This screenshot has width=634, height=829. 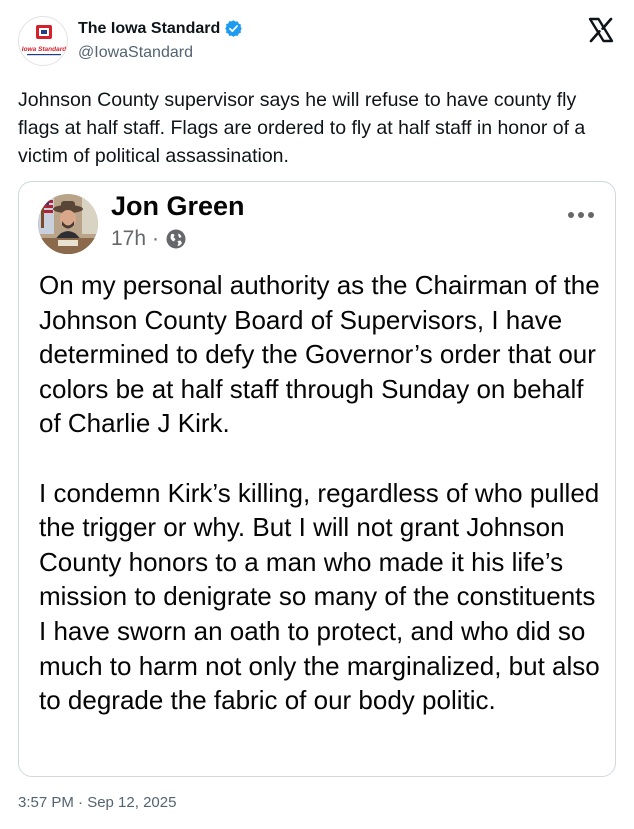 I want to click on account-name-row: The Iowa Standard, so click(x=160, y=28).